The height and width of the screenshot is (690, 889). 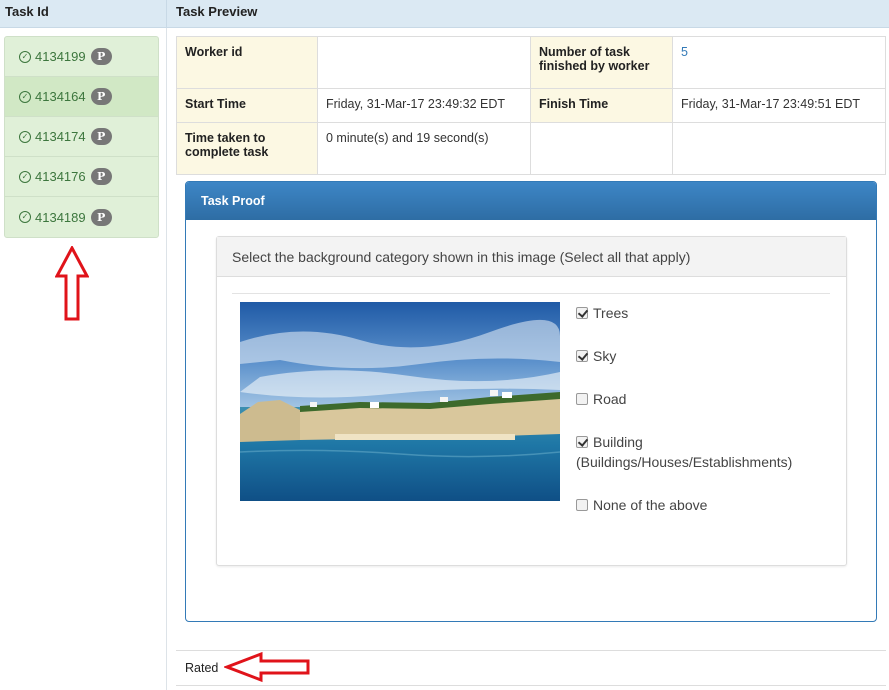 What do you see at coordinates (424, 62) in the screenshot?
I see `worker-id-value` at bounding box center [424, 62].